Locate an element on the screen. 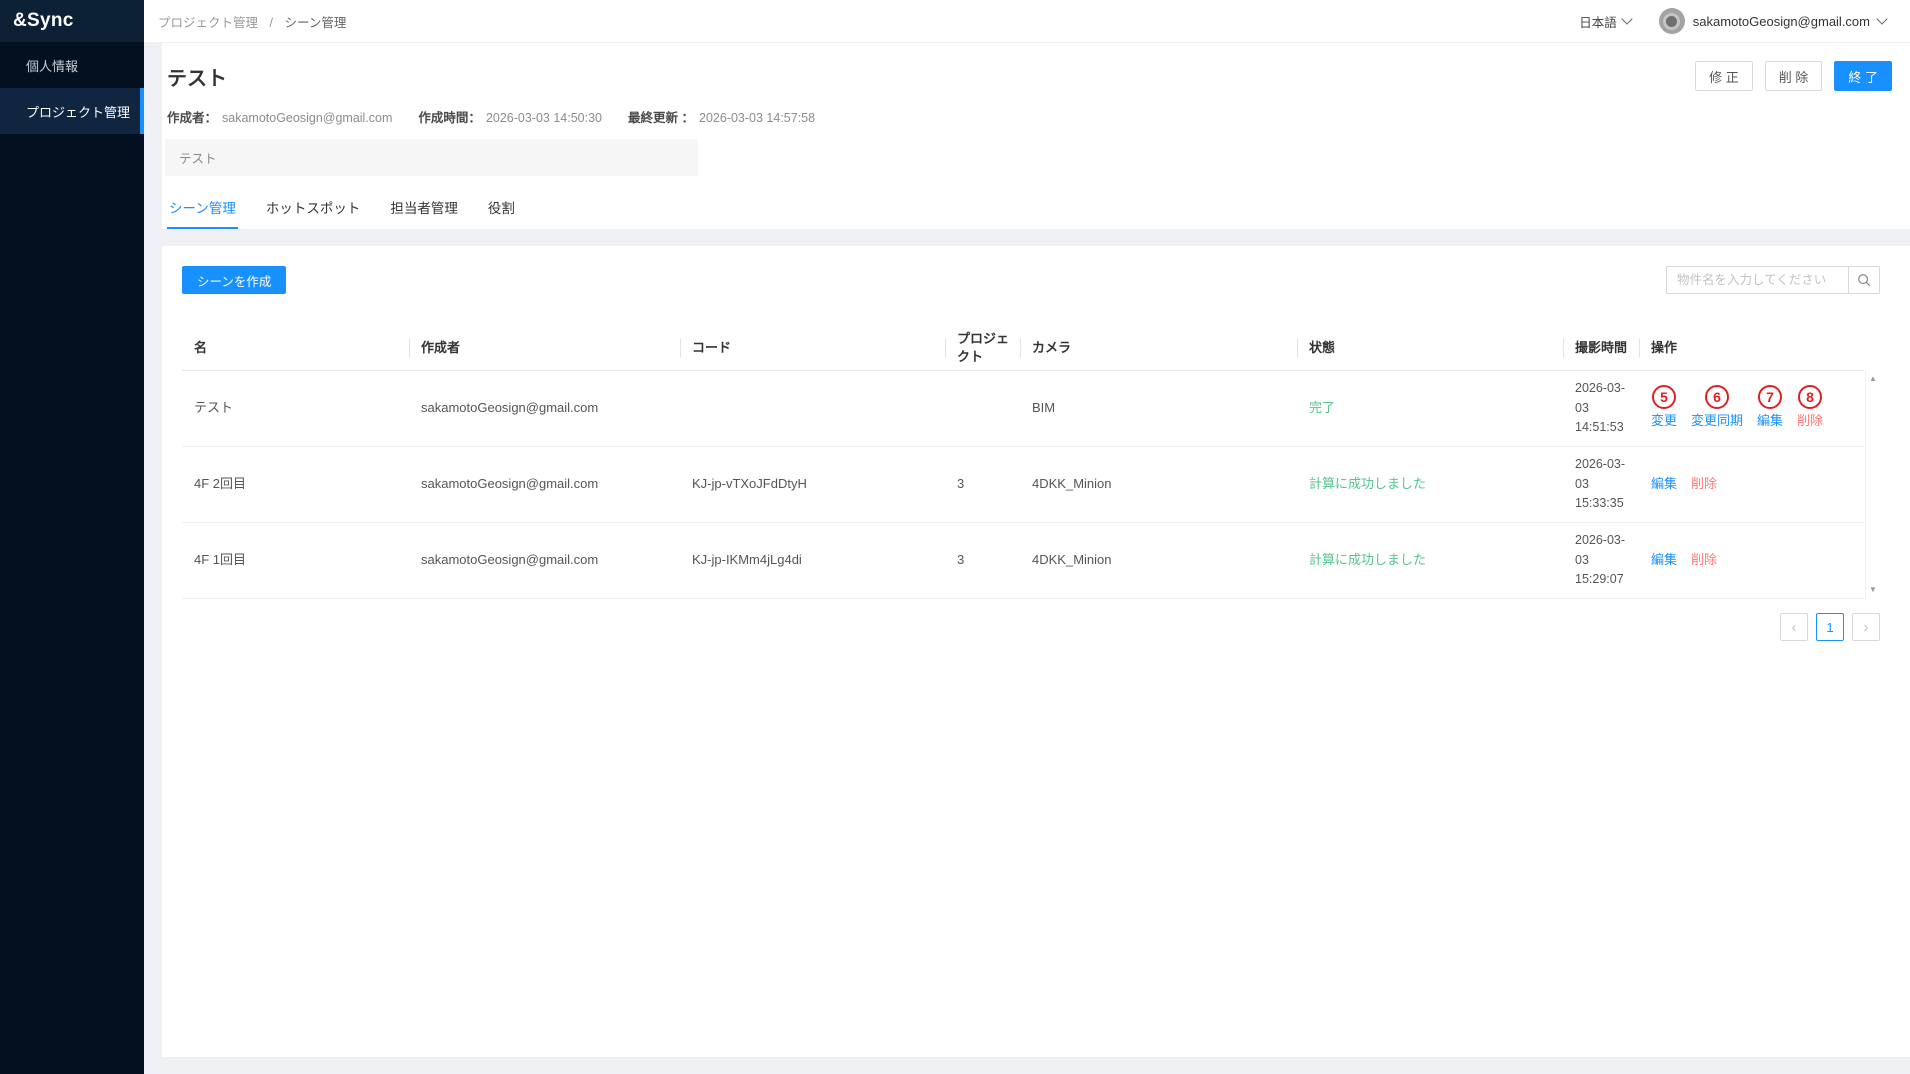 The image size is (1910, 1074). topbar-right: 日本語 sakamotoGeosign@gmail.com is located at coordinates (1733, 21).